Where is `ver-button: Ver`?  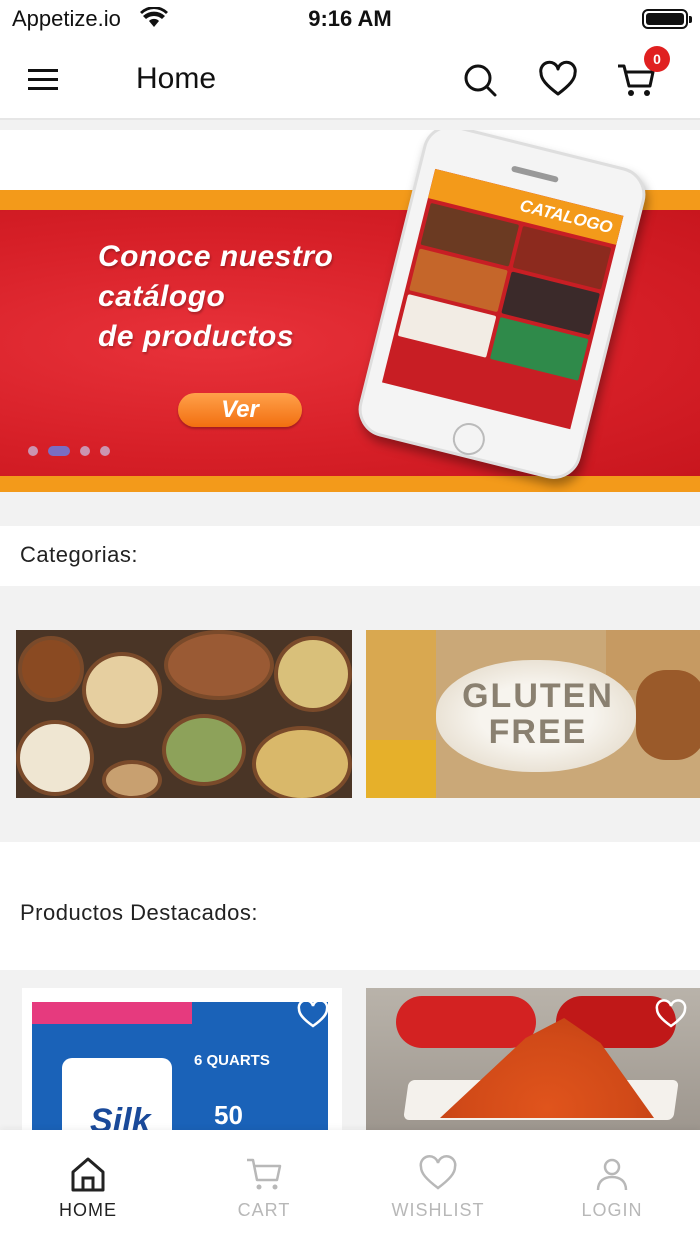 ver-button: Ver is located at coordinates (240, 410).